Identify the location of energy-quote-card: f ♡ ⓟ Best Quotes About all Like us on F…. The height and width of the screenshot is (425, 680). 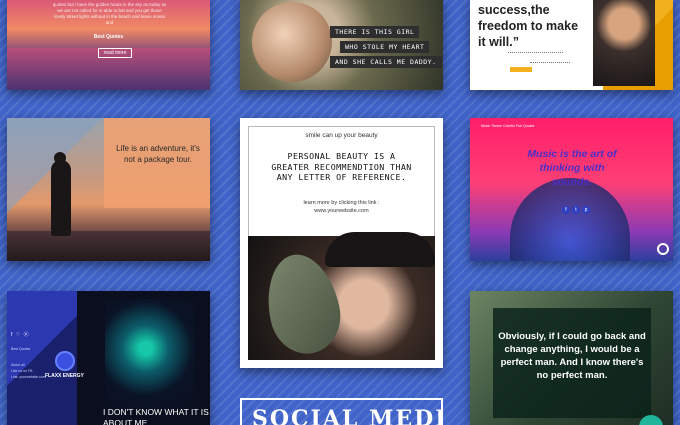
(108, 358).